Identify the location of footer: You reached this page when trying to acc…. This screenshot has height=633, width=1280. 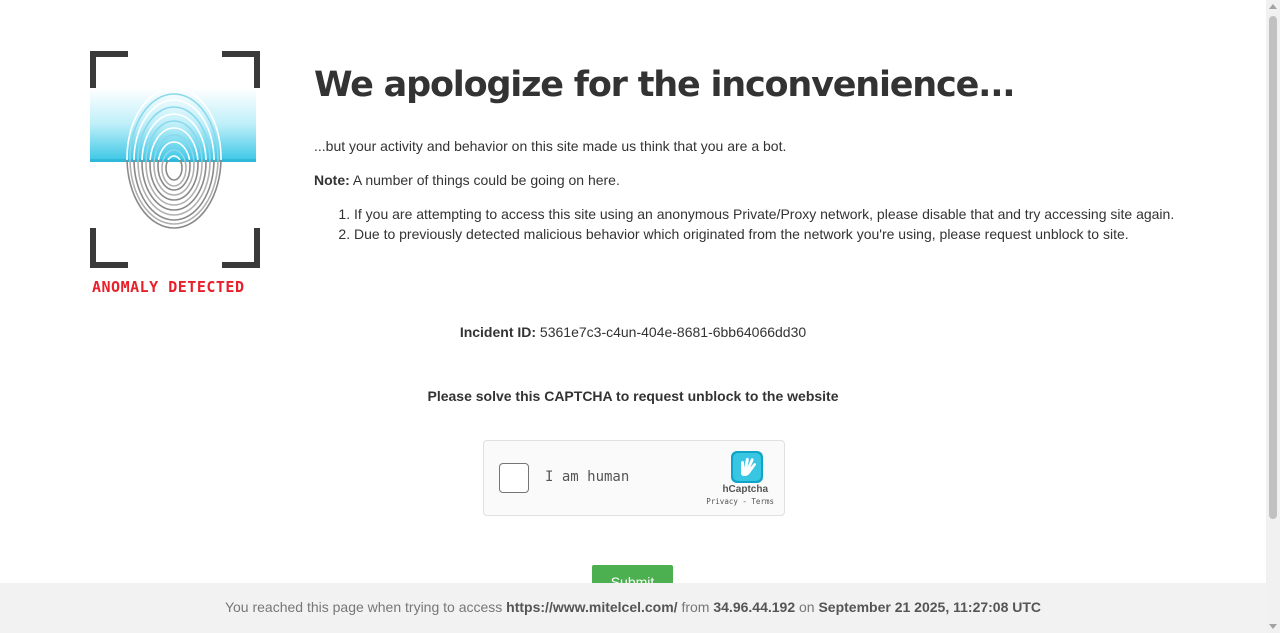
(633, 608).